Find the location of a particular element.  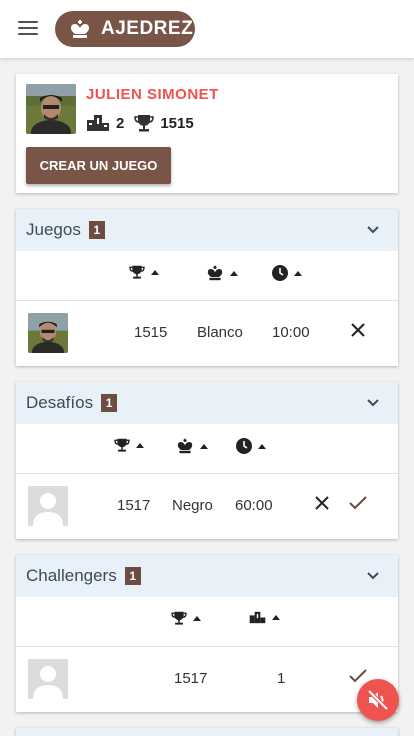

game-rating: 1515 is located at coordinates (151, 332).